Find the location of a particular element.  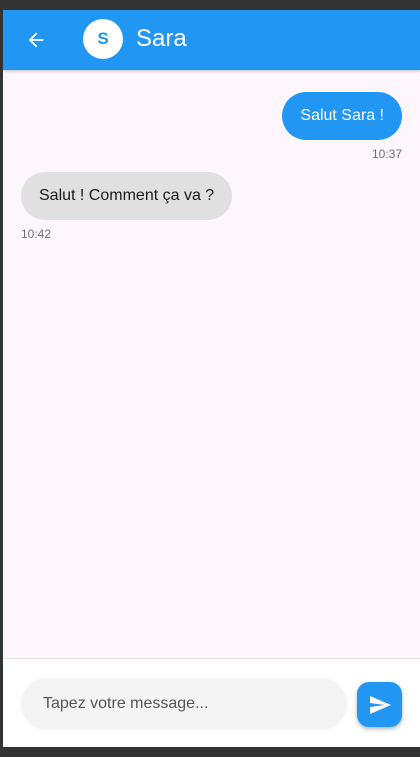

message-composer is located at coordinates (211, 702).